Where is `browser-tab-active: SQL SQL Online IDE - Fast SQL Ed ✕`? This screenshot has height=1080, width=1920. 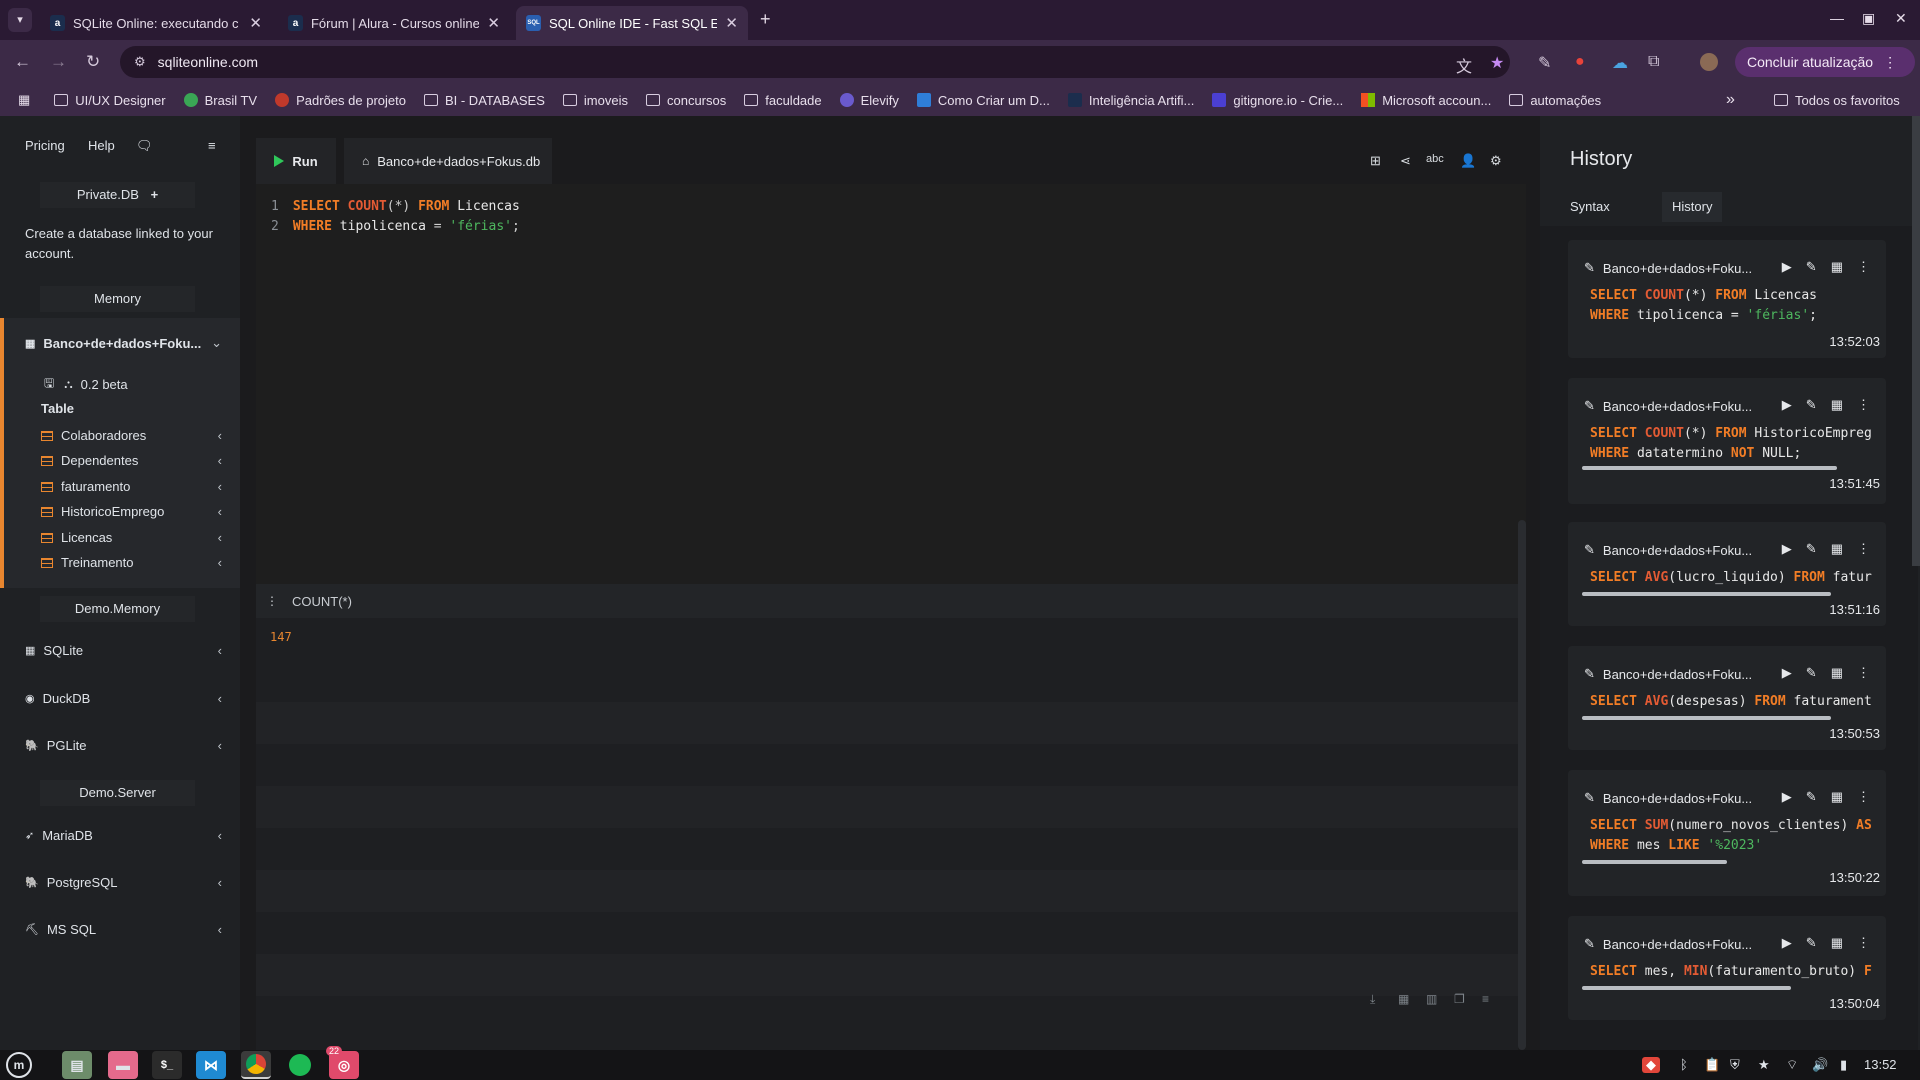
browser-tab-active: SQL SQL Online IDE - Fast SQL Ed ✕ is located at coordinates (632, 23).